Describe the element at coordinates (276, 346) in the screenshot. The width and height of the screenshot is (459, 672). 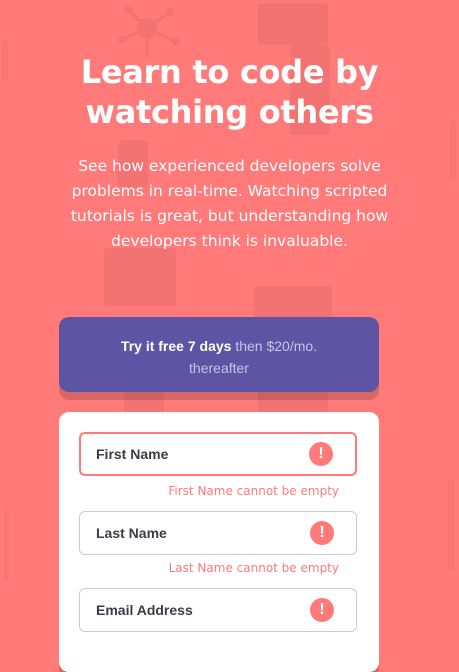
I see `trial-price-text: then $20/mo.` at that location.